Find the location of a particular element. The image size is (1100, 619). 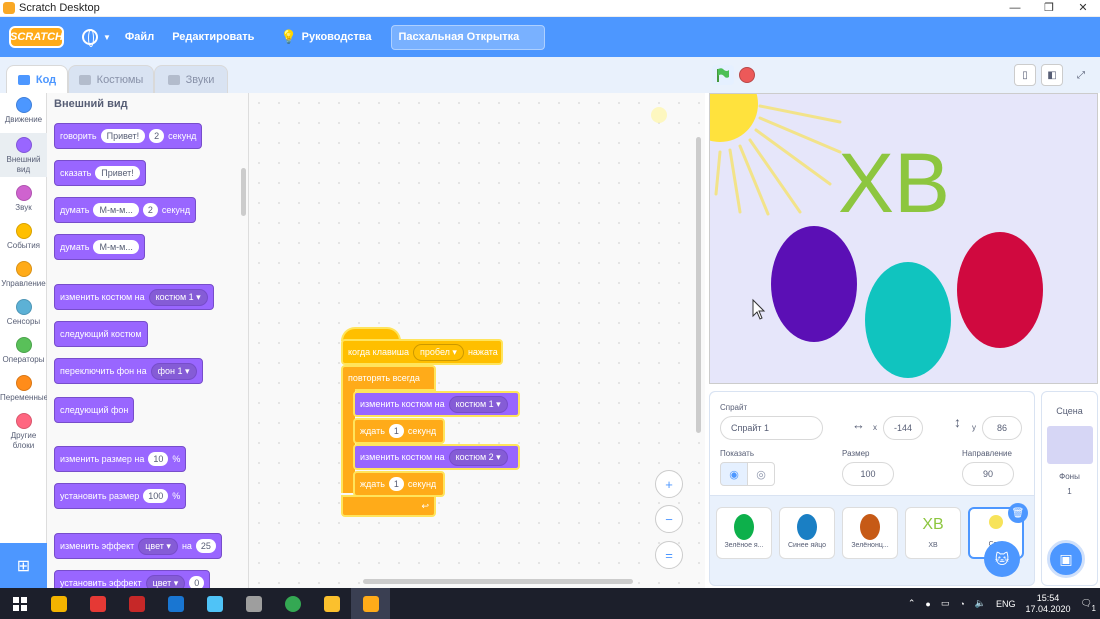

add-sprite-button: 🐱 is located at coordinates (1002, 559).